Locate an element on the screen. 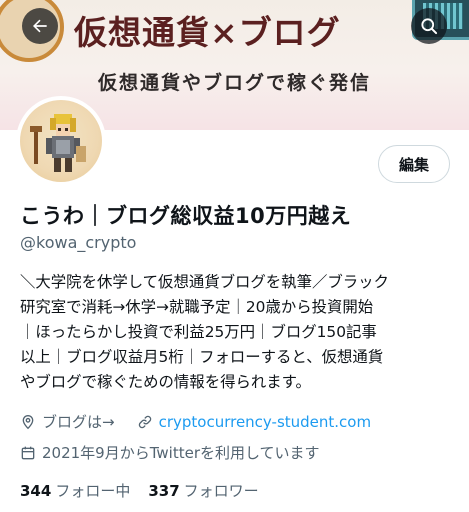 This screenshot has height=512, width=469. joined-date-text: 2021年9月からTwitterを利用しています is located at coordinates (181, 453).